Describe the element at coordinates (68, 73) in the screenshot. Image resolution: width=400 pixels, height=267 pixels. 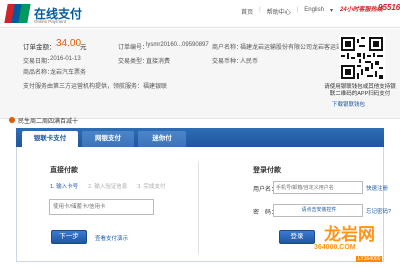
I see `product-value: 龙岩汽车票务` at that location.